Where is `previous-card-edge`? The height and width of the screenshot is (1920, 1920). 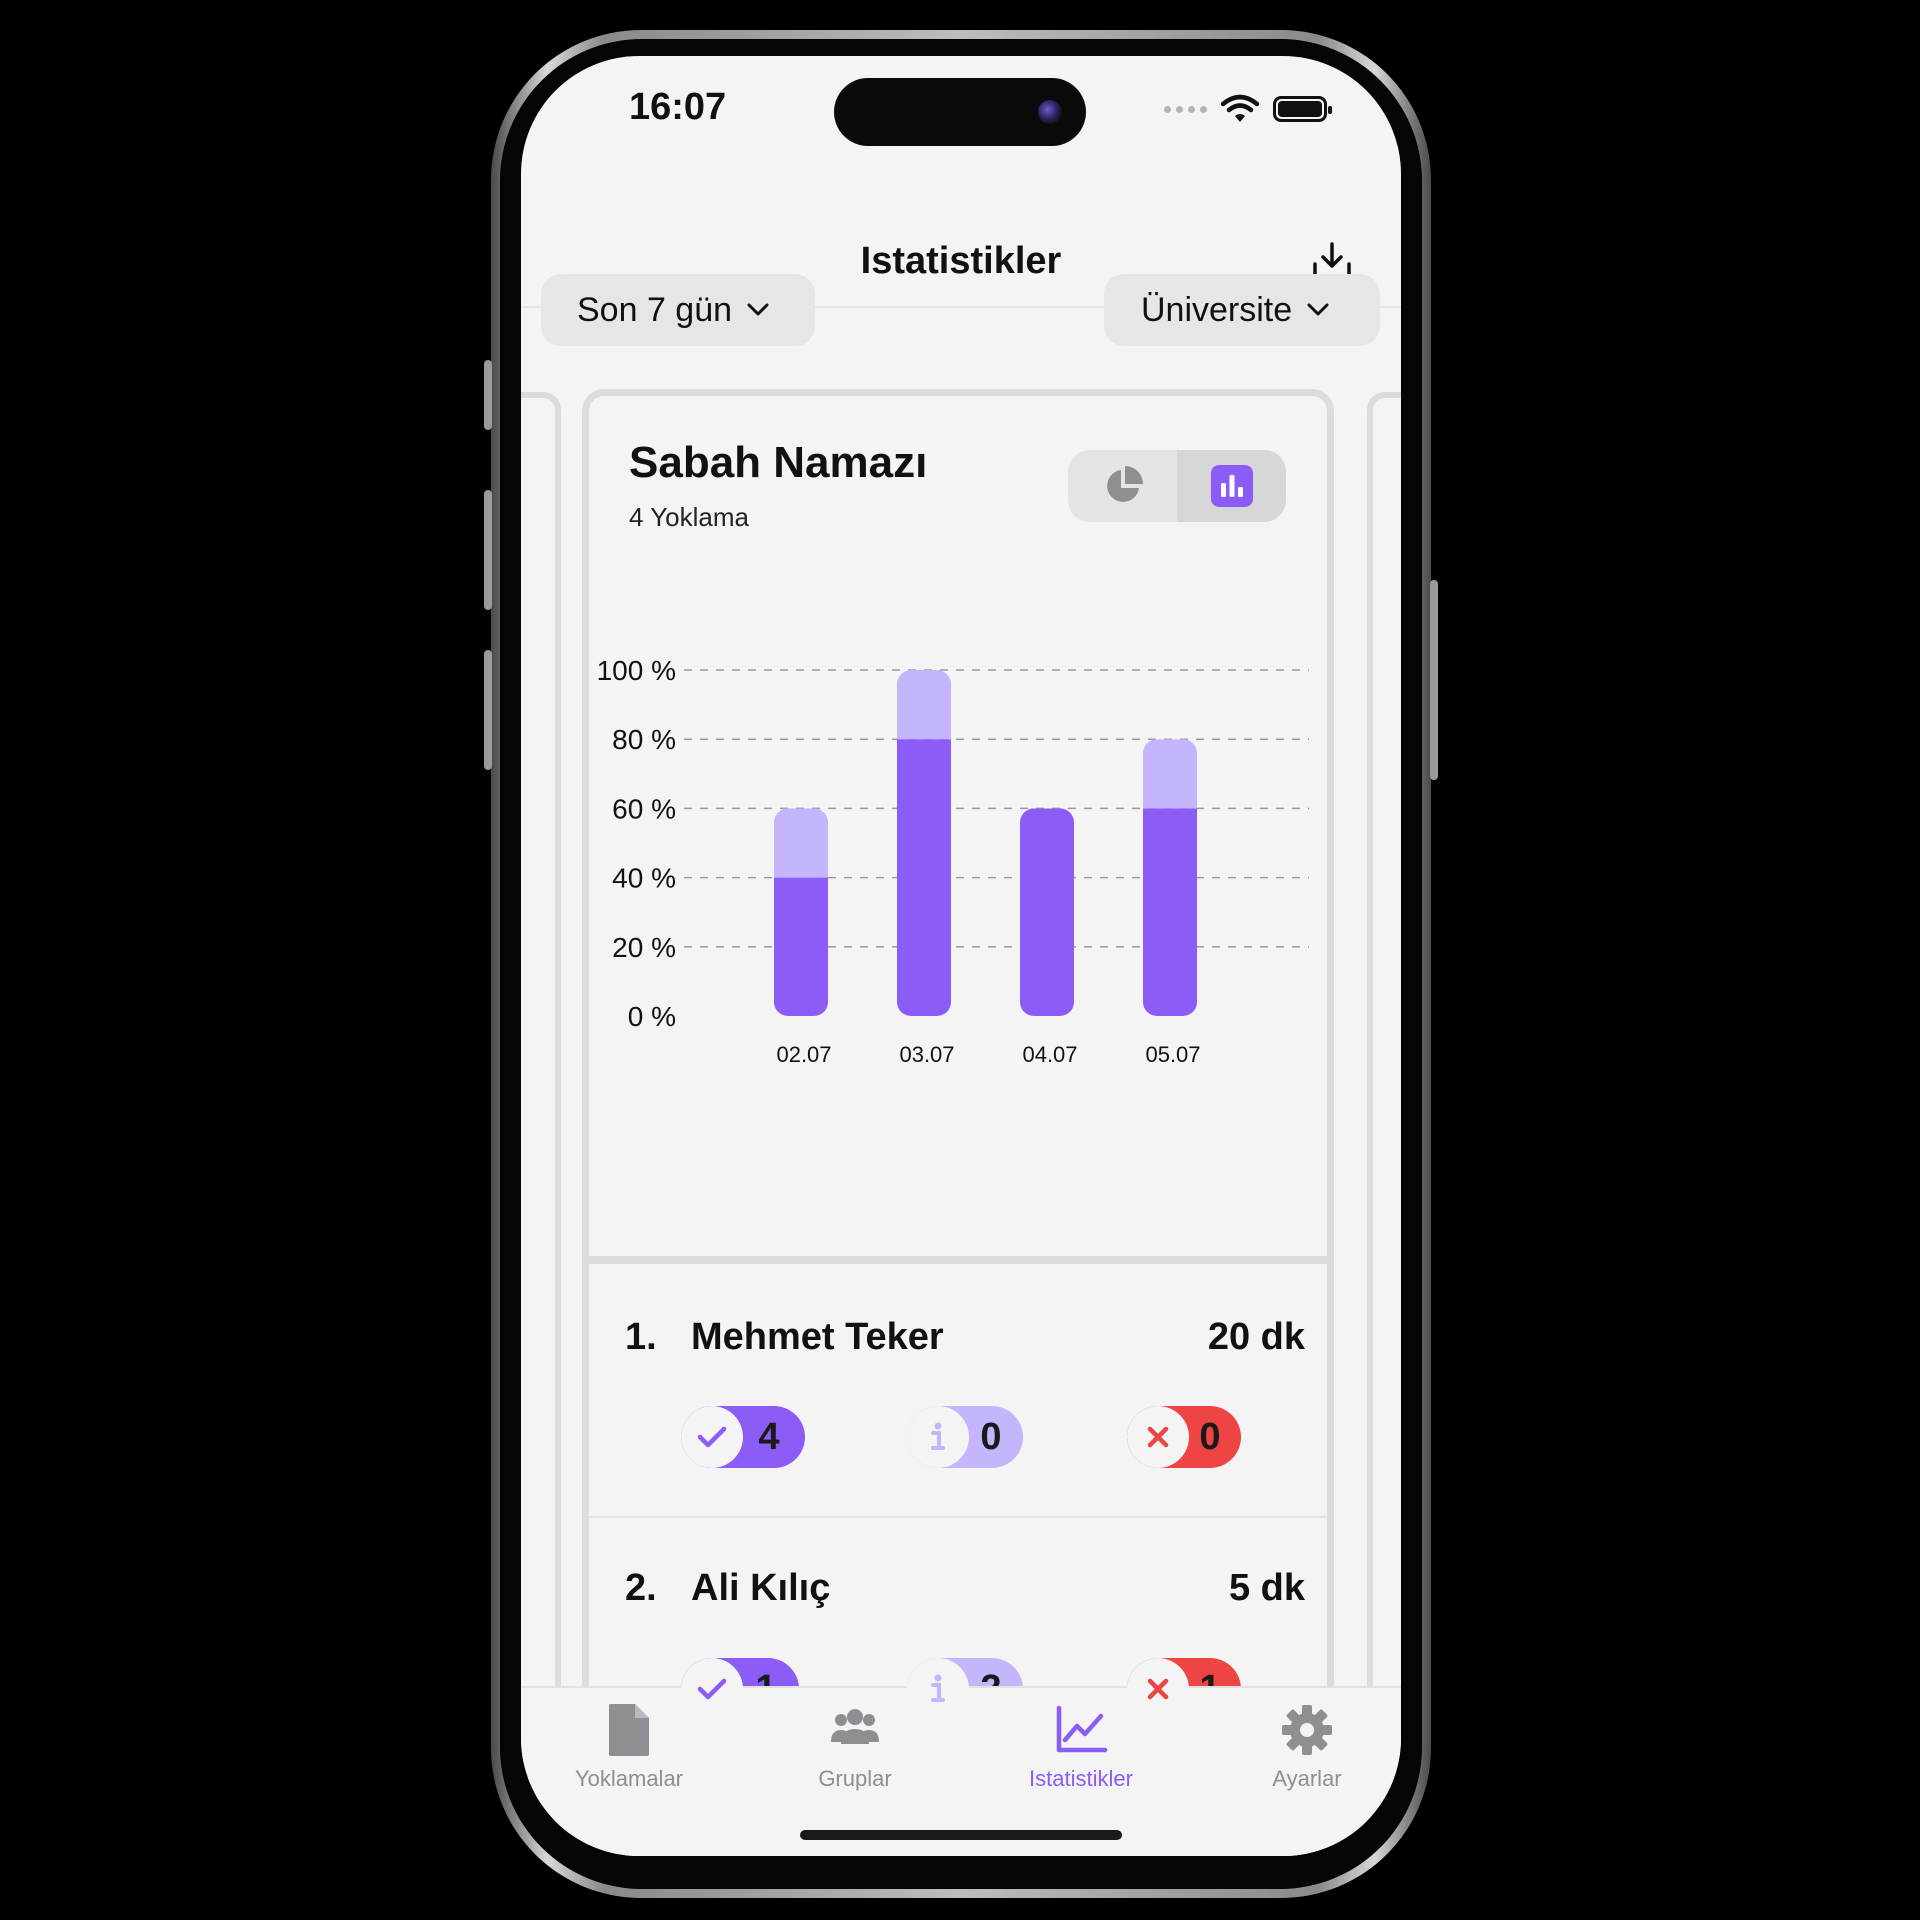
previous-card-edge is located at coordinates (541, 1124).